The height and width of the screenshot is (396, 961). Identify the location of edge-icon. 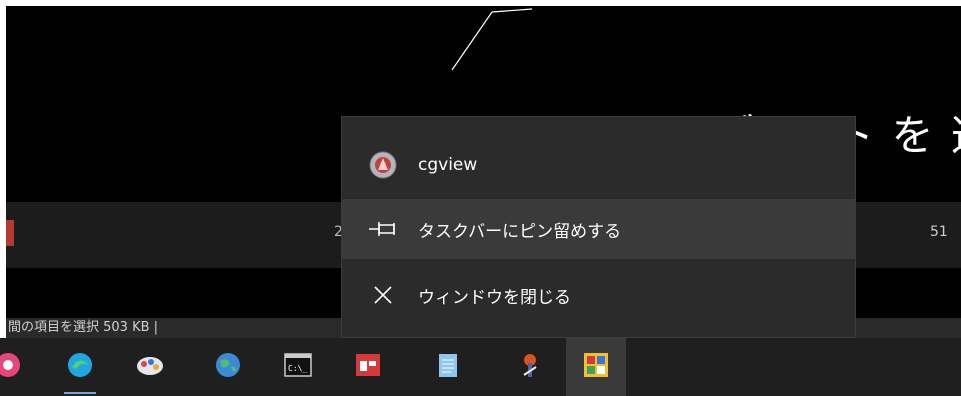
(80, 367).